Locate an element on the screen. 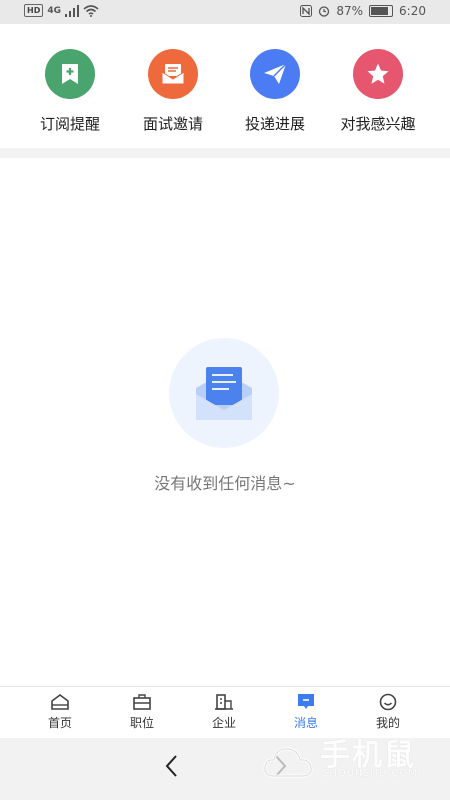  back-chevron-icon is located at coordinates (172, 766).